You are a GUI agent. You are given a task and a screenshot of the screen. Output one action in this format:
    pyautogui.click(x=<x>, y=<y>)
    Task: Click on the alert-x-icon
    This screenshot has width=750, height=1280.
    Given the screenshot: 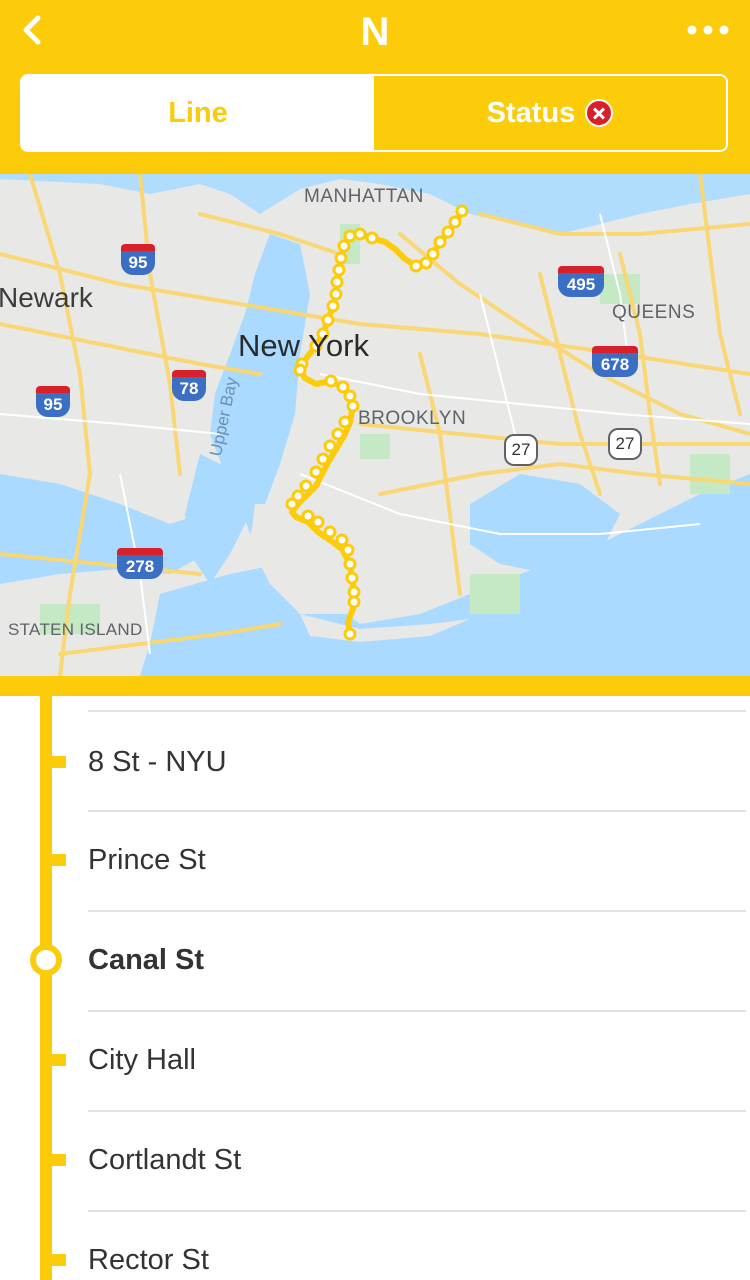 What is the action you would take?
    pyautogui.click(x=599, y=113)
    